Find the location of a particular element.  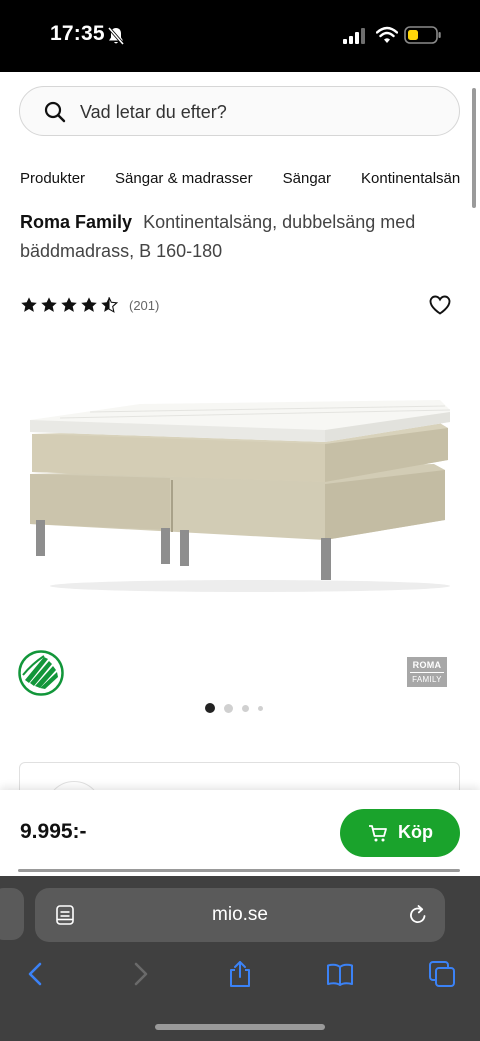

breadcrumb-item-sangar: Sängar is located at coordinates (307, 178).